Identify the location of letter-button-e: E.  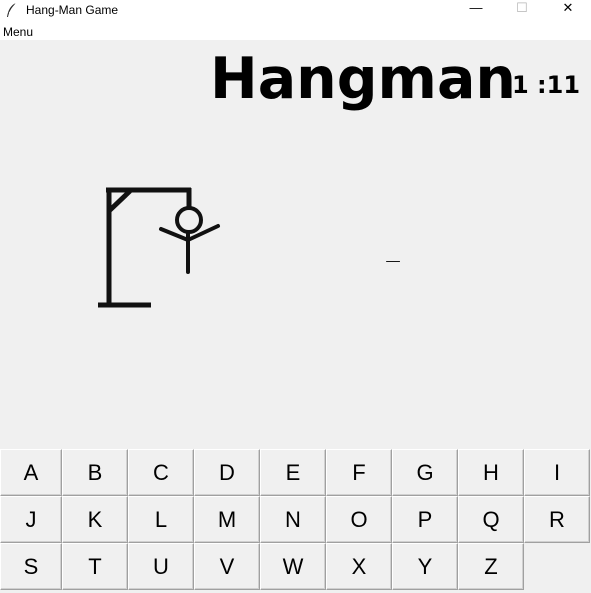
(293, 472).